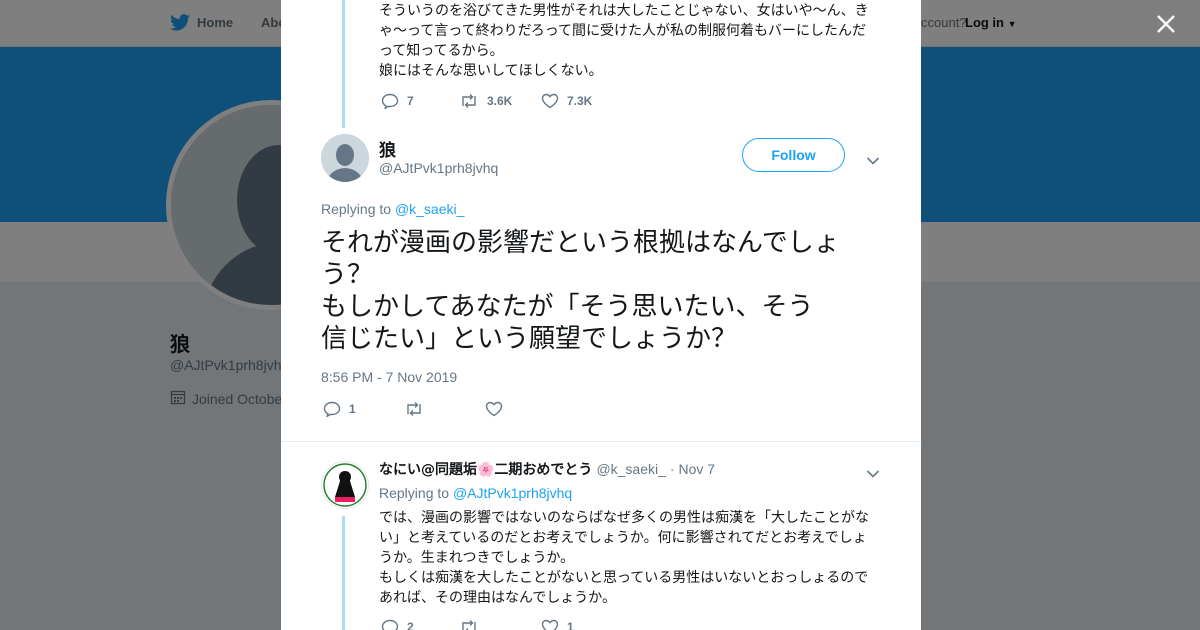 The image size is (1200, 630). I want to click on main-tweet-actions: 1, so click(417, 409).